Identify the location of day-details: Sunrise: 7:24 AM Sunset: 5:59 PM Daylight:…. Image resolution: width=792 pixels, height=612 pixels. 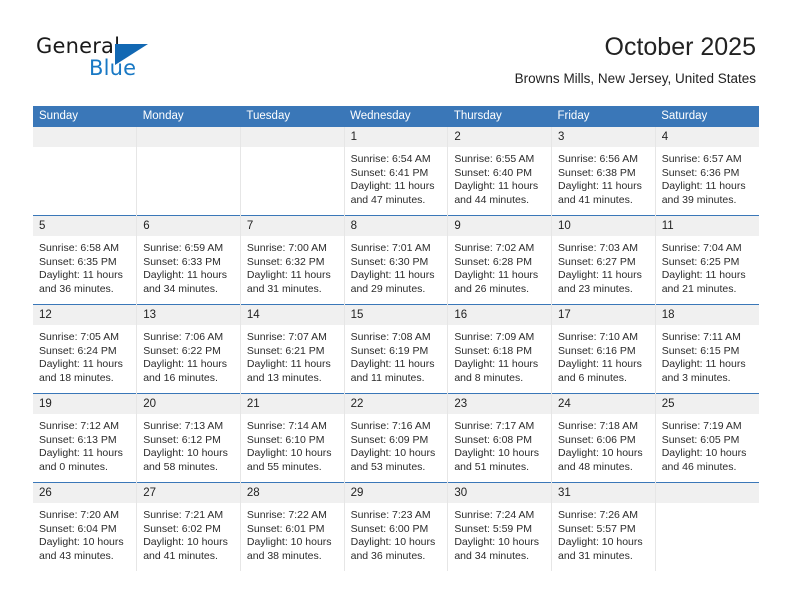
(499, 533).